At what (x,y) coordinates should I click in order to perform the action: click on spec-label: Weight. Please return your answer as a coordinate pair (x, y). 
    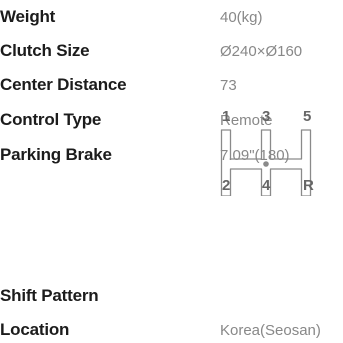
    Looking at the image, I should click on (28, 16).